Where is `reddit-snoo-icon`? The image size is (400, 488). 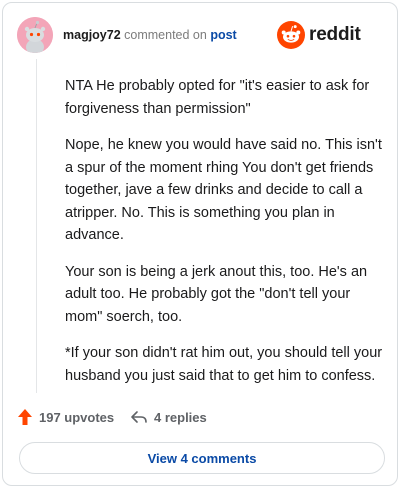 reddit-snoo-icon is located at coordinates (291, 35).